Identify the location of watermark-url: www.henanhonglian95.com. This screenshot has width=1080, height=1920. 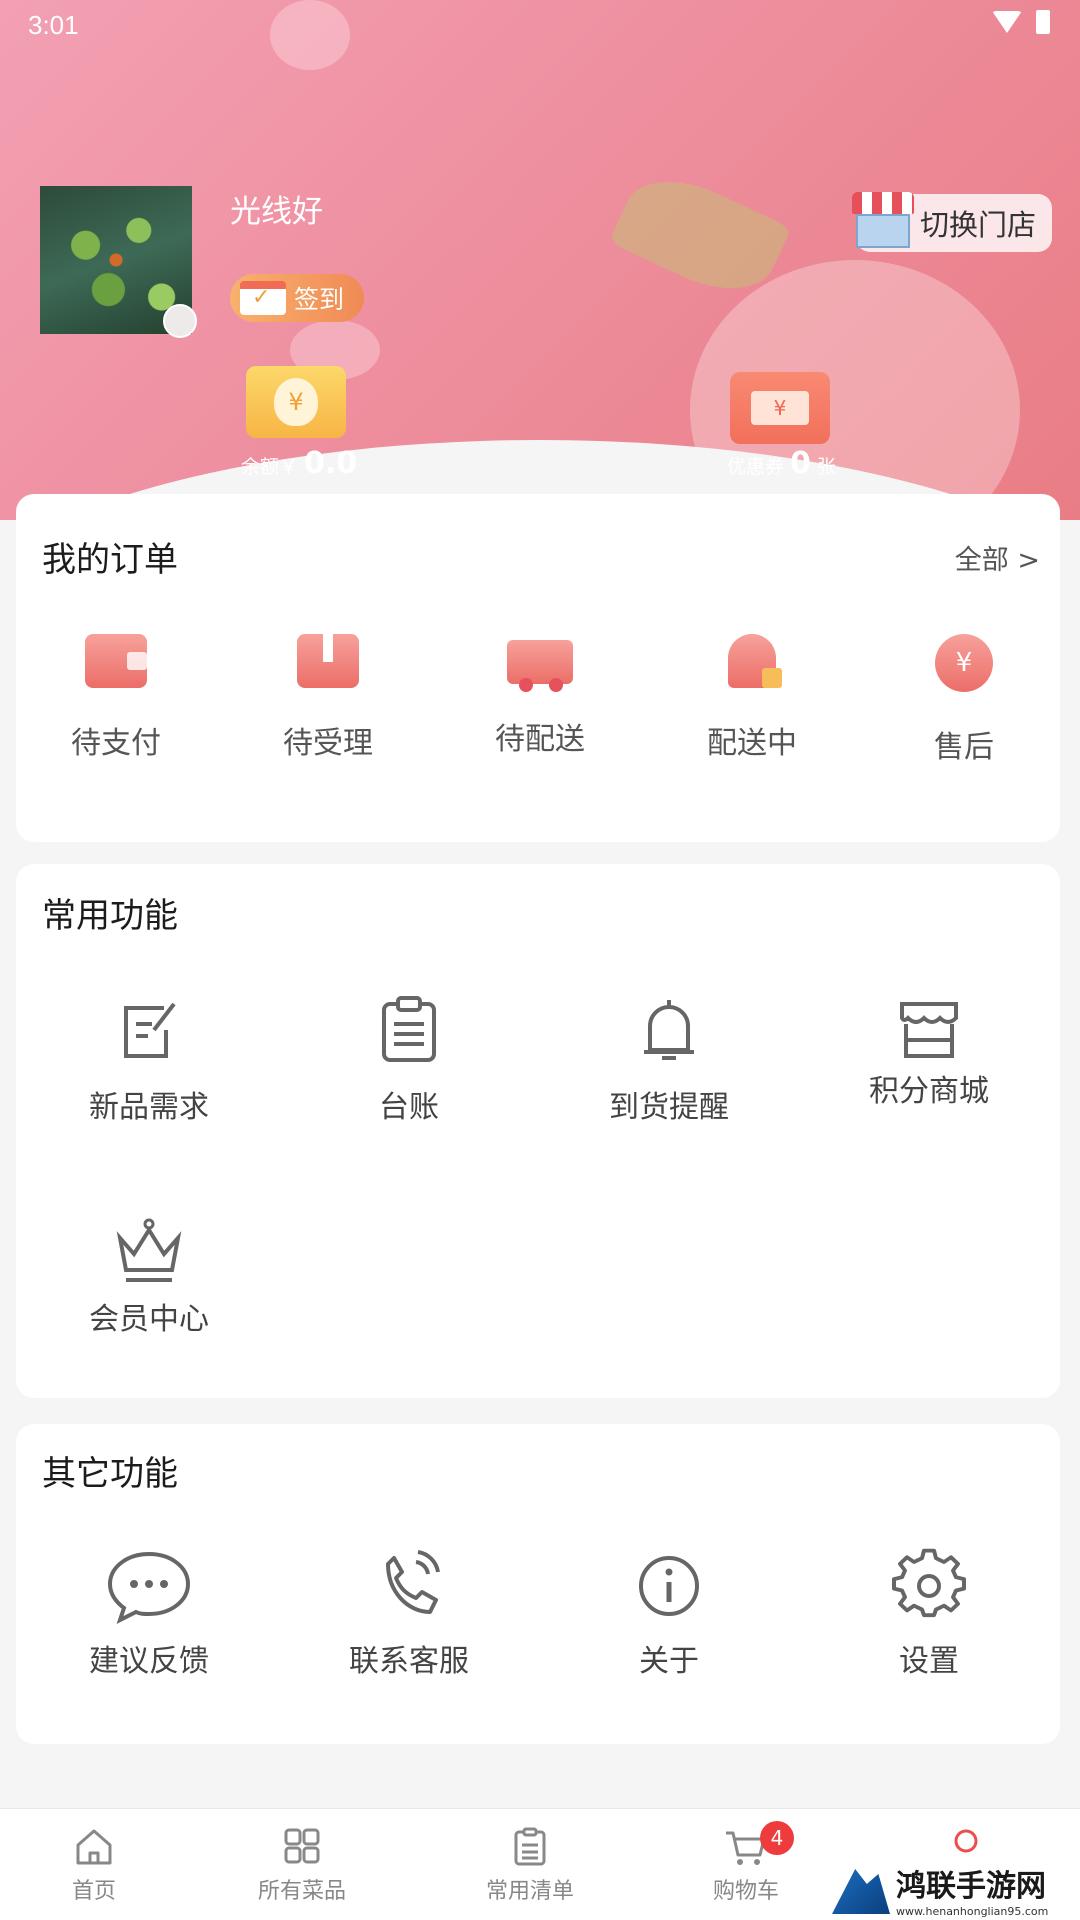
(972, 1911).